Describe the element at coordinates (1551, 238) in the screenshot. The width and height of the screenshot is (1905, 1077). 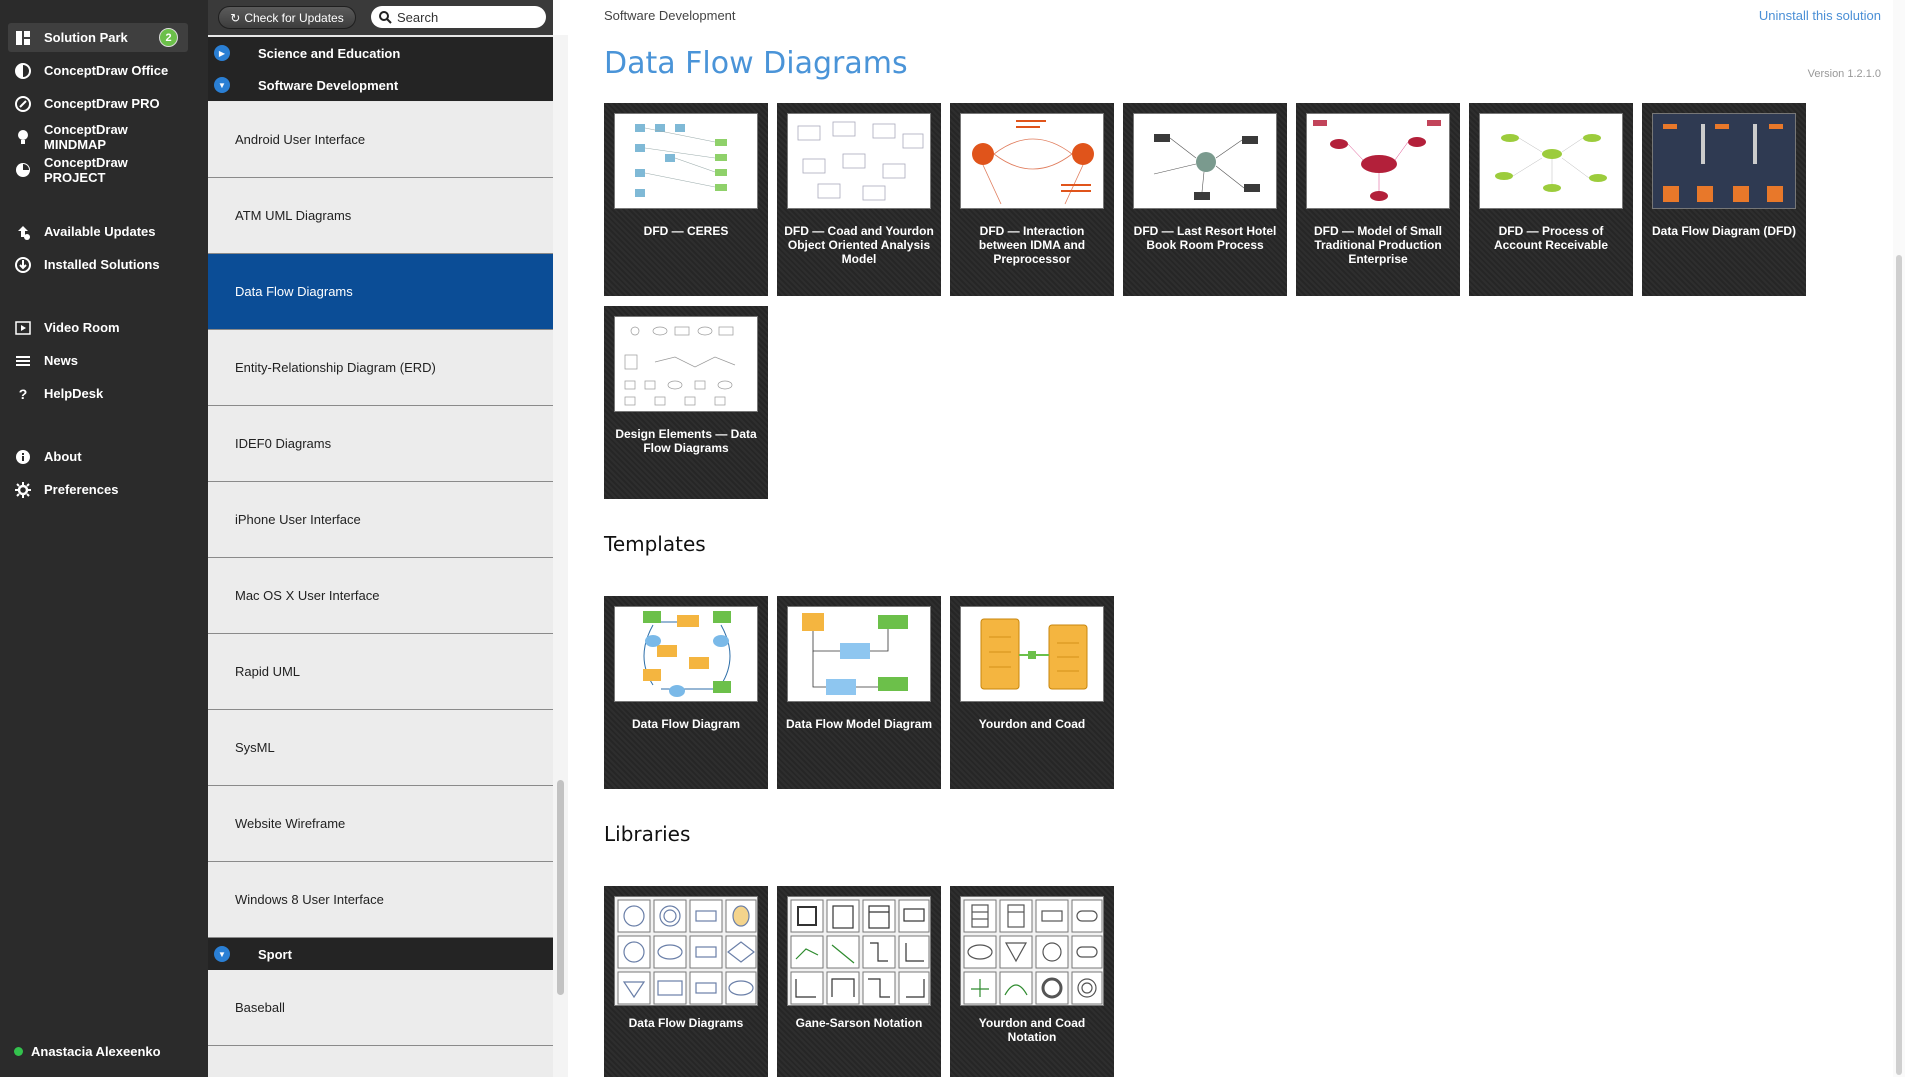
I see `example-title: DFD — Process of Account Receivable` at that location.